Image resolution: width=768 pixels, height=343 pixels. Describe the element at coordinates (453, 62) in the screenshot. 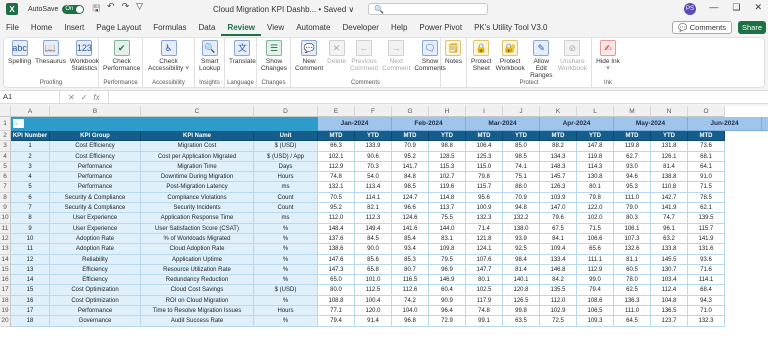

I see `notes-button: 🗒 Notes` at that location.